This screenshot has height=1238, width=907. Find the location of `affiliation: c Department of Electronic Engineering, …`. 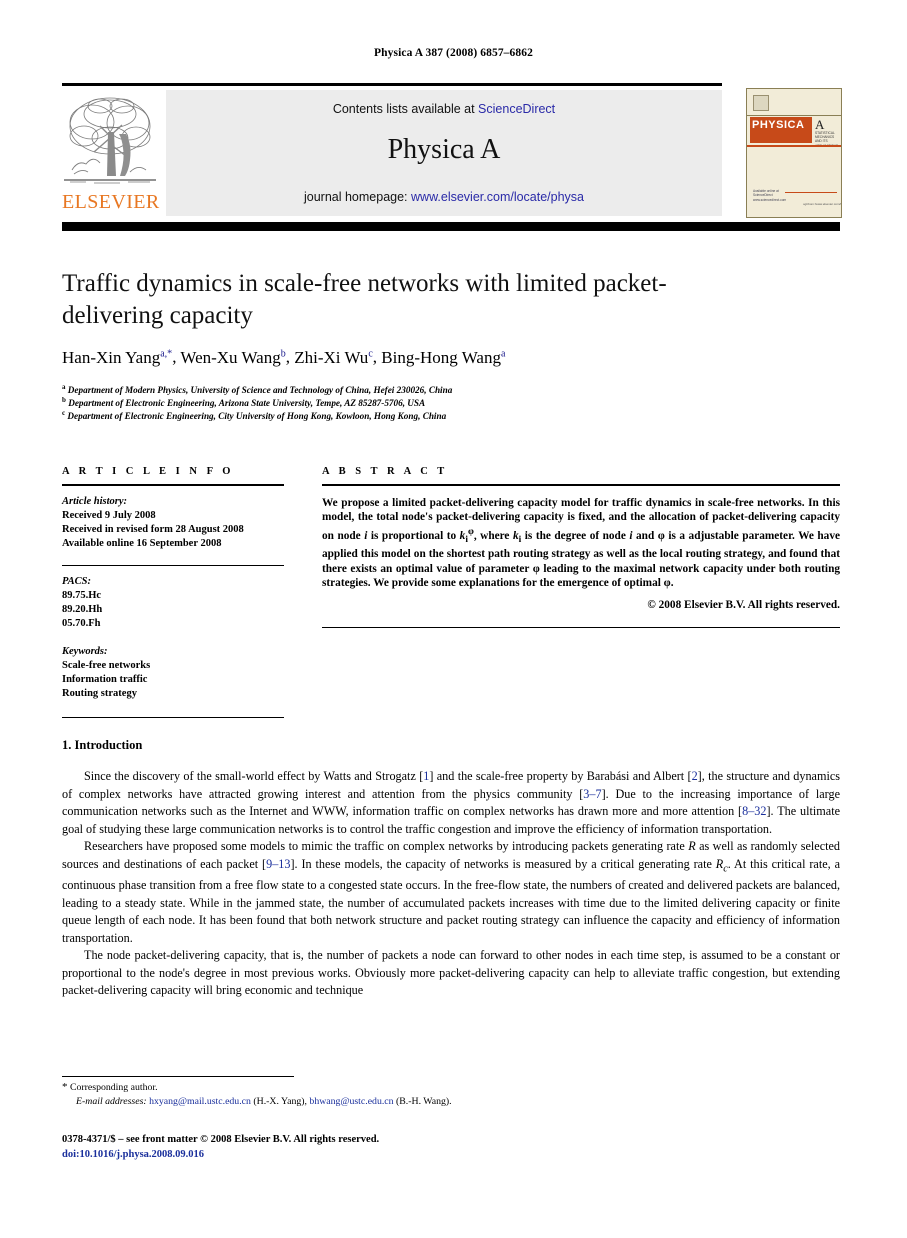

affiliation: c Department of Electronic Engineering, … is located at coordinates (442, 415).